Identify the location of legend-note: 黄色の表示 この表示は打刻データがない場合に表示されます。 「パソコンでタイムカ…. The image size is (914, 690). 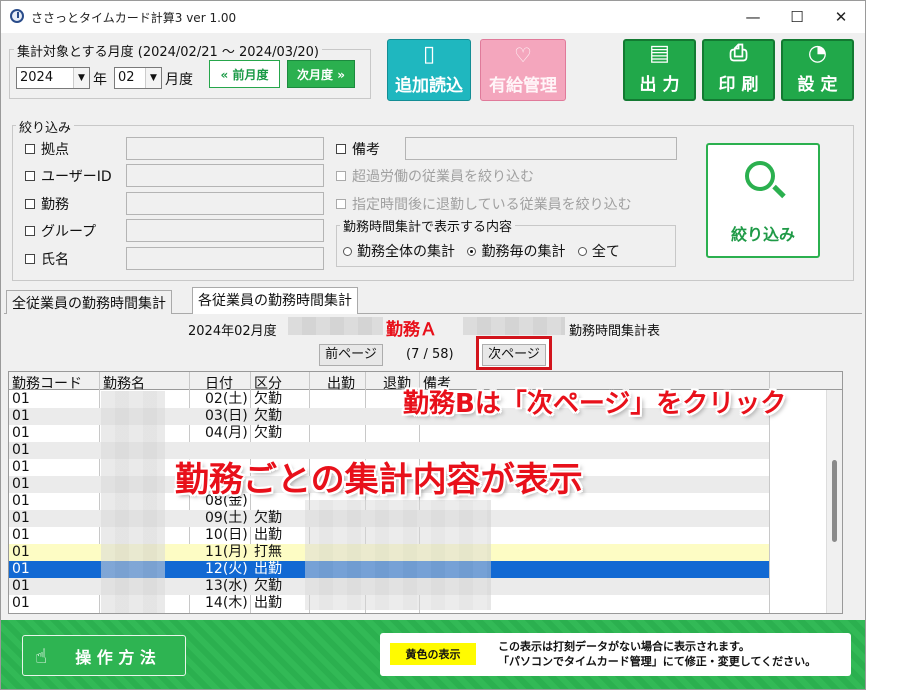
(615, 654).